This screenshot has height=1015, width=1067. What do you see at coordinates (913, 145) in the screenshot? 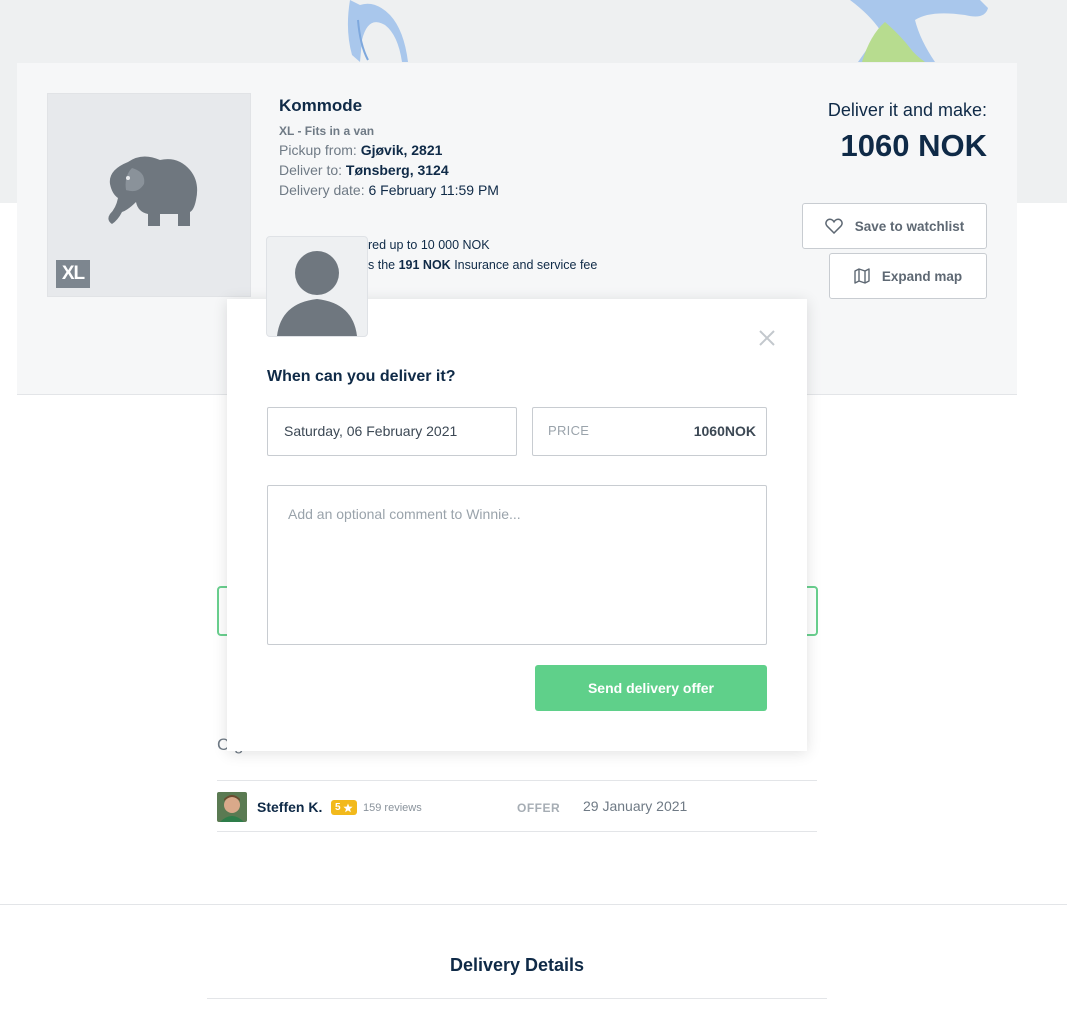
I see `earn-value: 1060 NOK` at bounding box center [913, 145].